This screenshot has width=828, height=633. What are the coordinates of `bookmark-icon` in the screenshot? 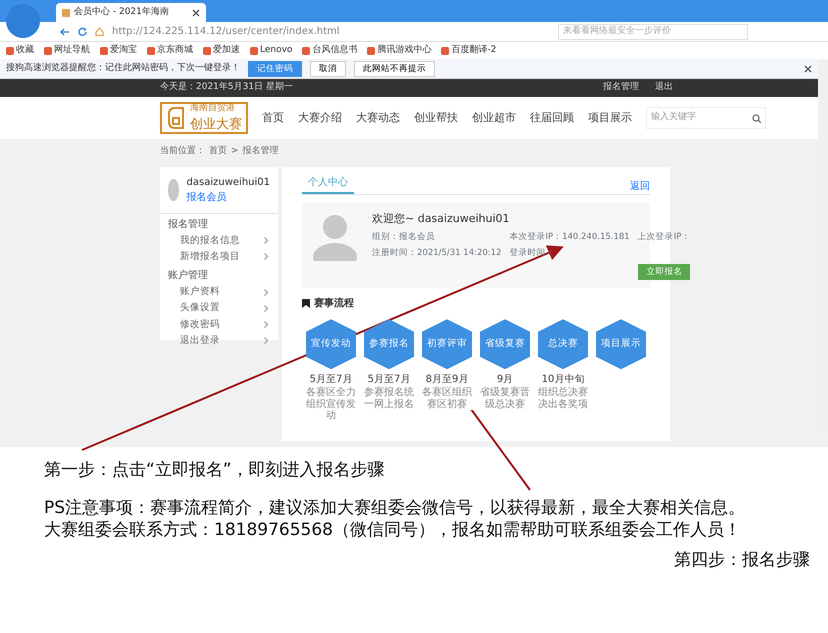 It's located at (306, 303).